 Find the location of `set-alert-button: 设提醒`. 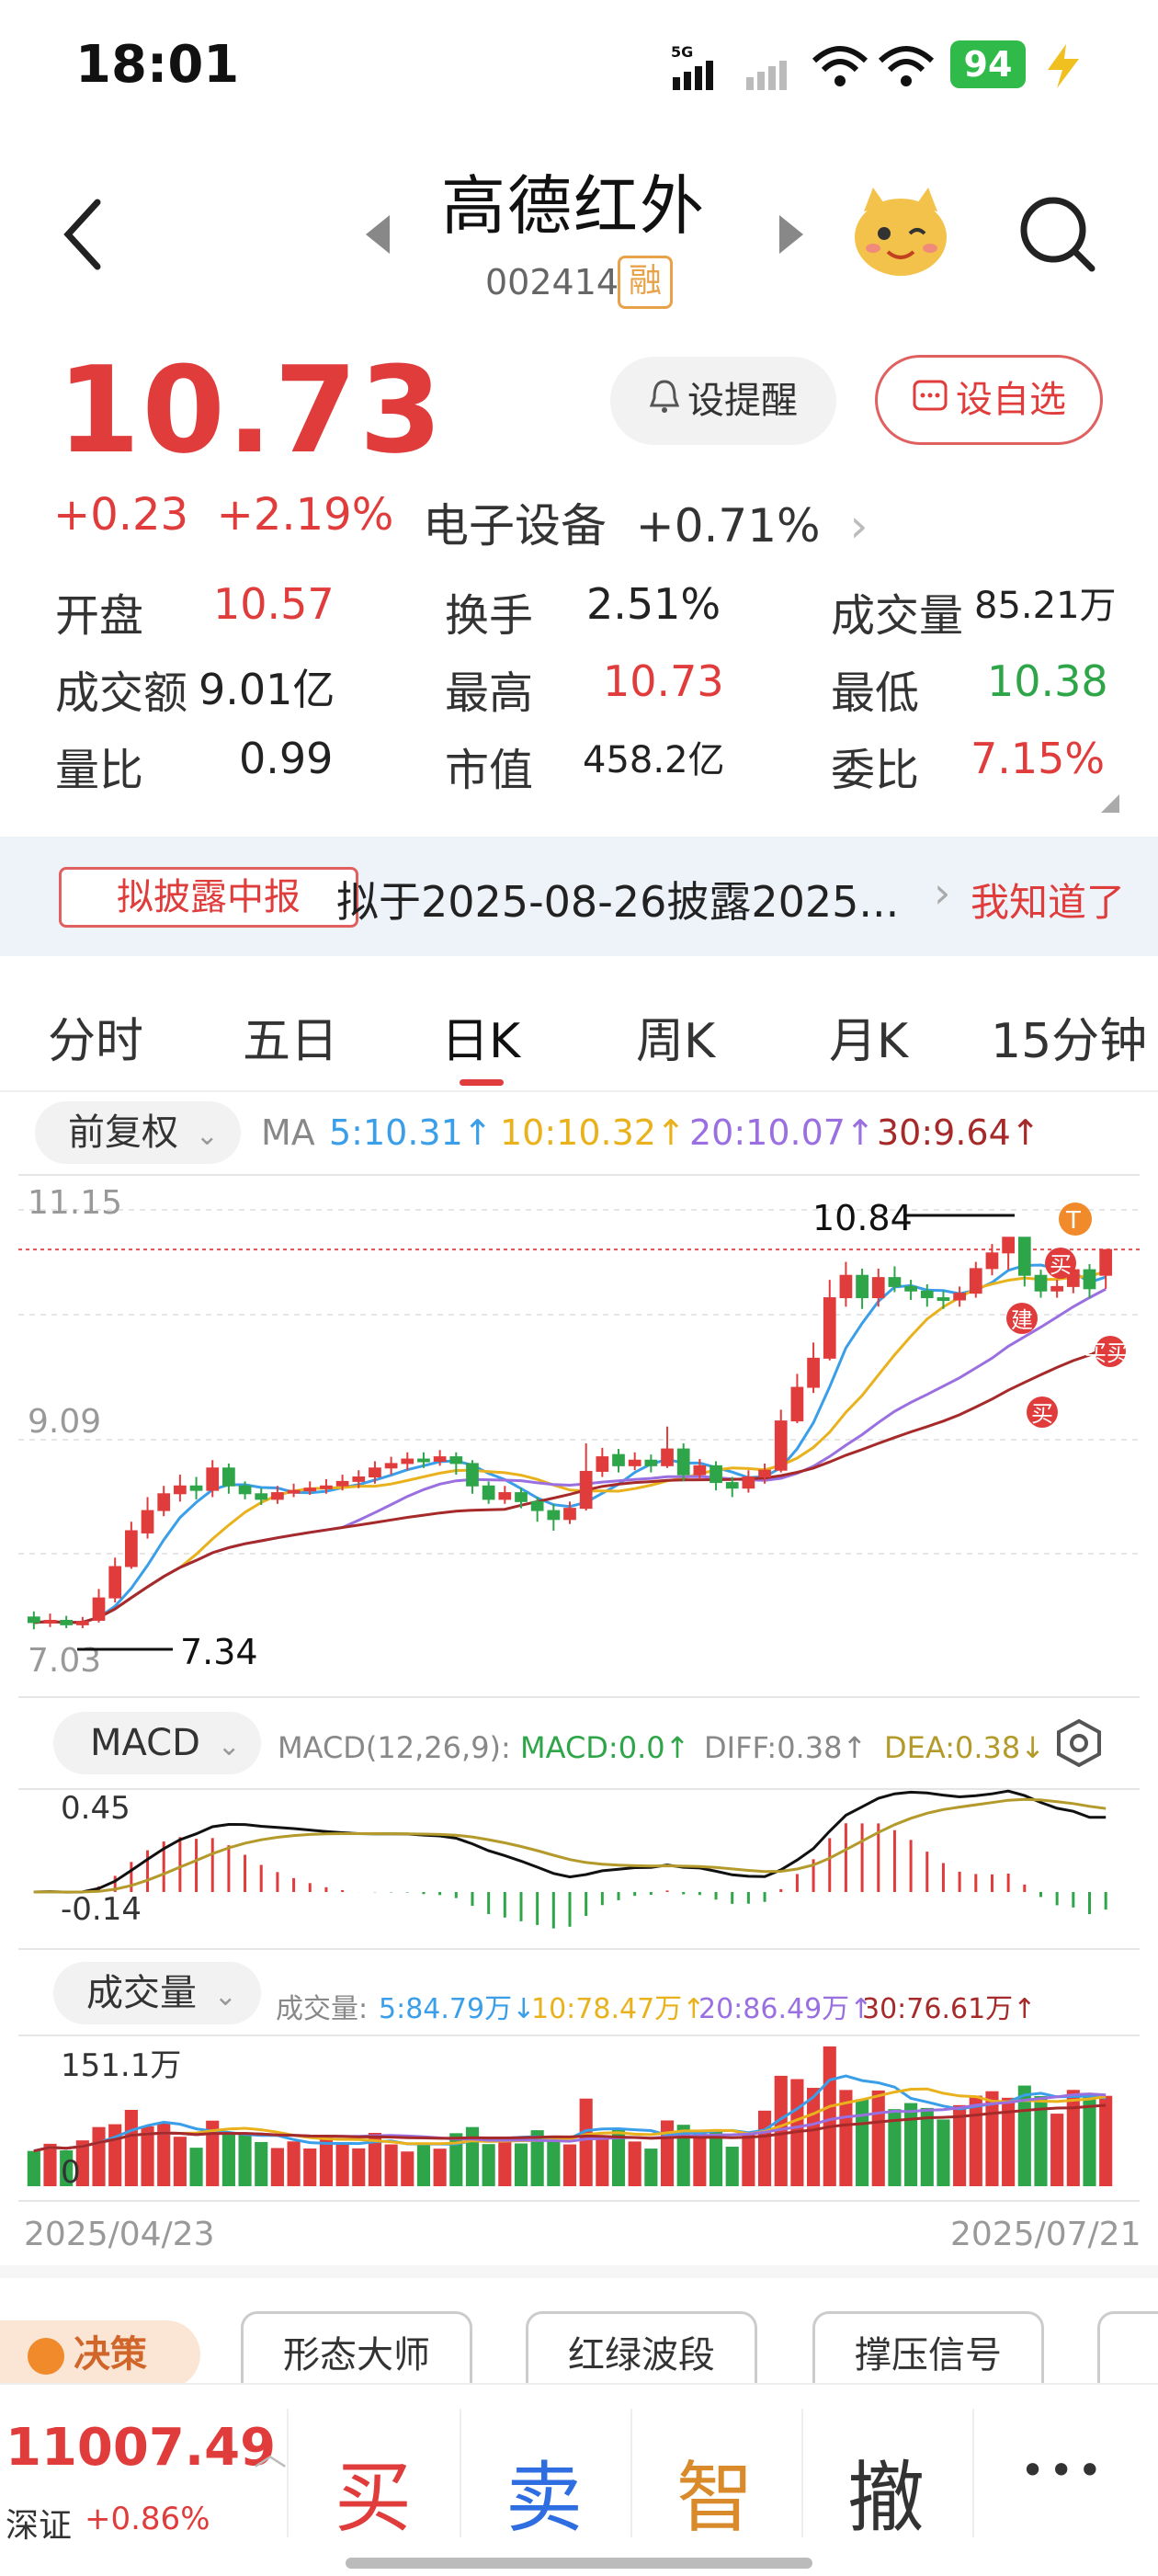

set-alert-button: 设提醒 is located at coordinates (723, 401).